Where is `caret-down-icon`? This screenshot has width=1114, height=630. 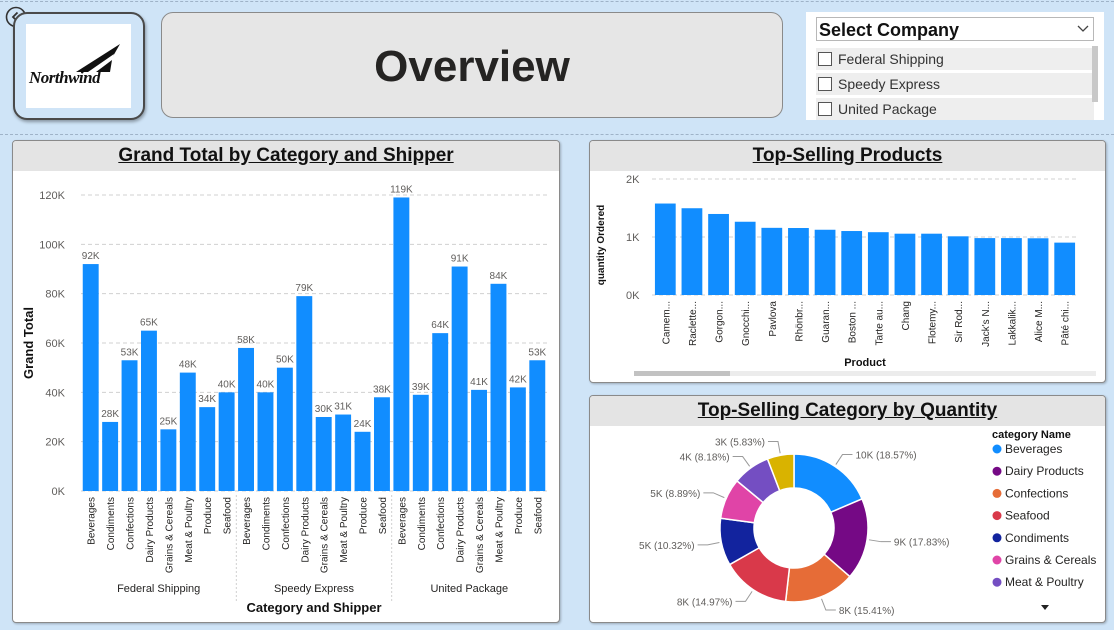
caret-down-icon is located at coordinates (1045, 607).